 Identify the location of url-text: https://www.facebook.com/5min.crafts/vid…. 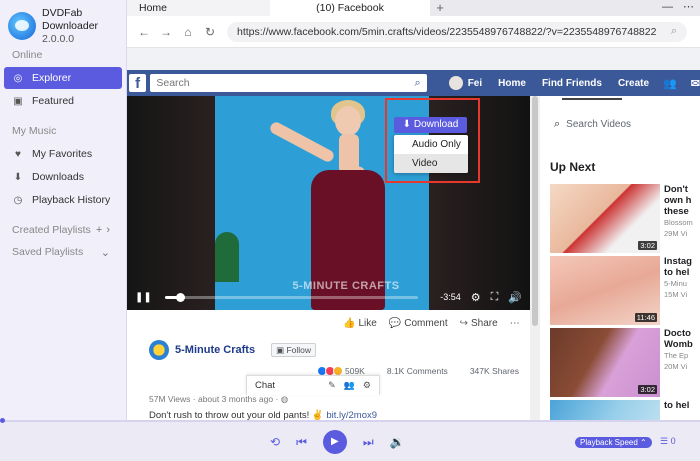
(447, 31).